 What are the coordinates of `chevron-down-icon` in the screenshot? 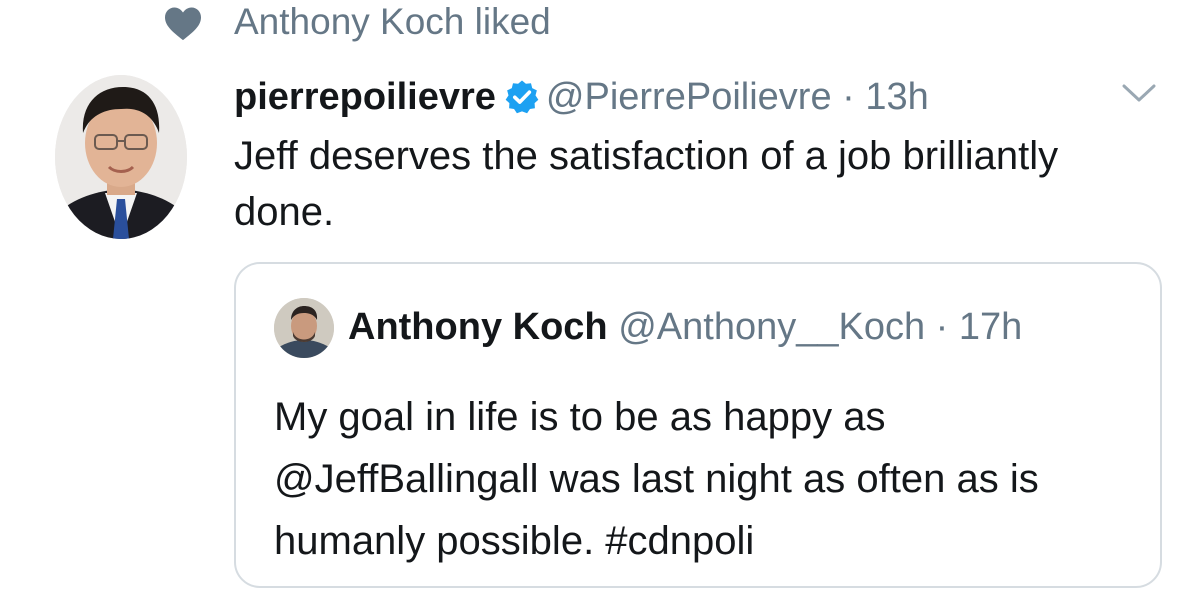 It's located at (1139, 93).